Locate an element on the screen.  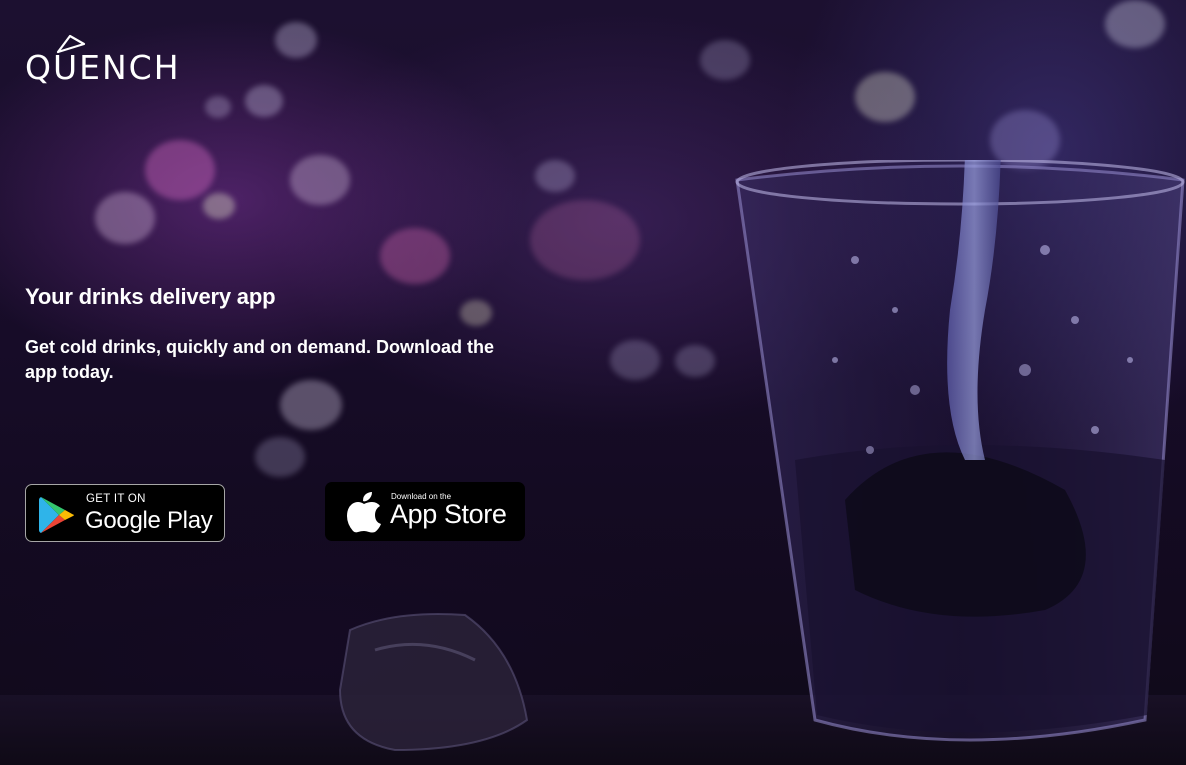
google-play-badge: GET IT ON Google Play is located at coordinates (125, 513).